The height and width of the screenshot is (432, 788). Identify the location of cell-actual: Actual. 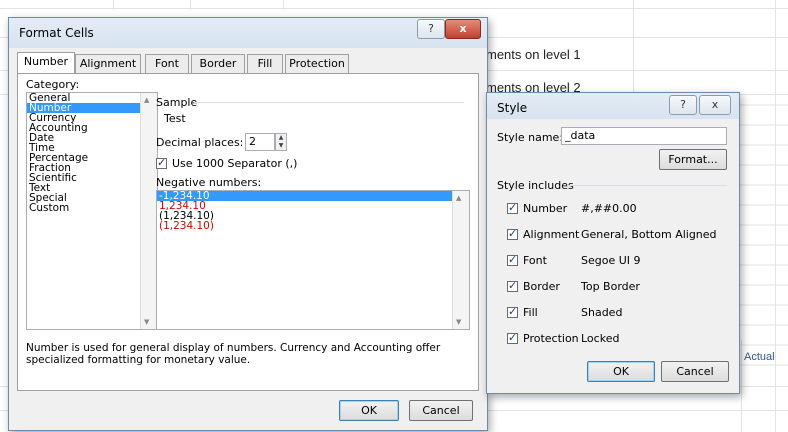
(759, 357).